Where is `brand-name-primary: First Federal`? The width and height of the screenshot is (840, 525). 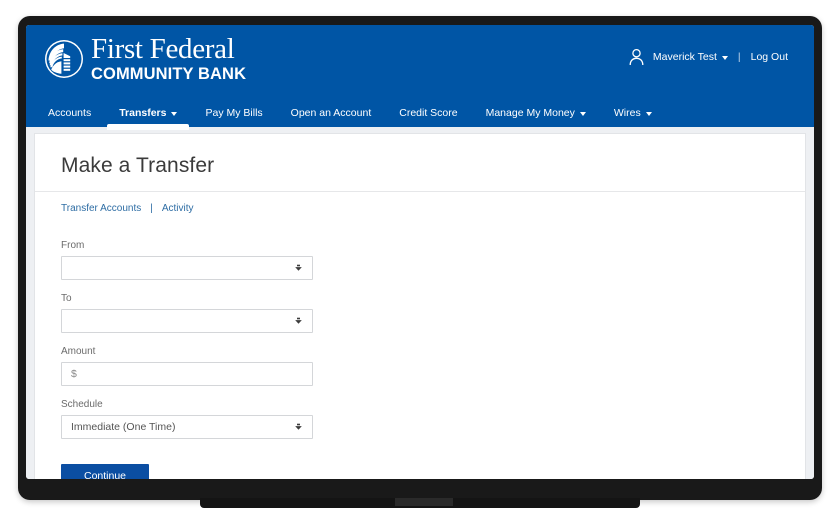 brand-name-primary: First Federal is located at coordinates (163, 49).